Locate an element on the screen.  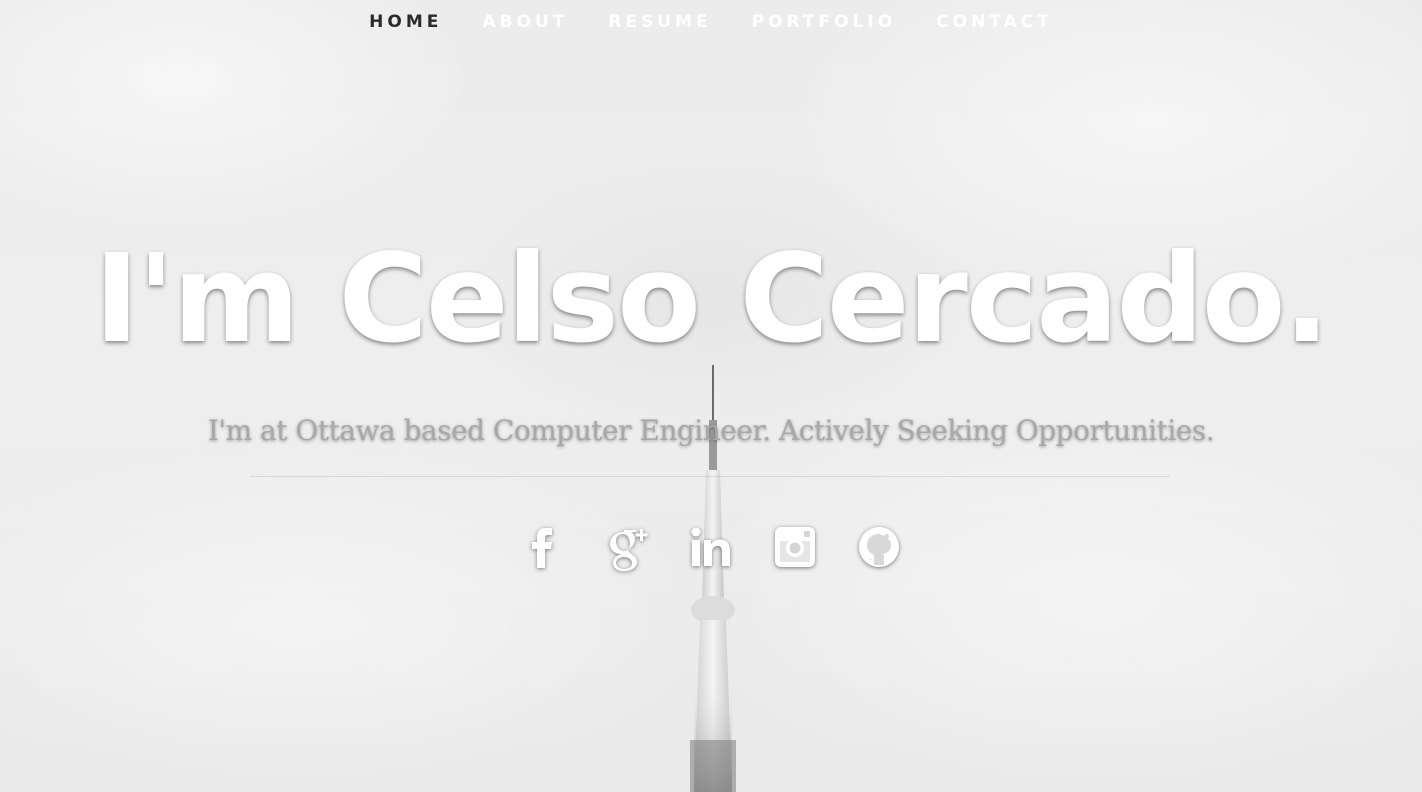
nav-list: HOME ABOUT RESUME PORTFOLIO CONTACT is located at coordinates (711, 22).